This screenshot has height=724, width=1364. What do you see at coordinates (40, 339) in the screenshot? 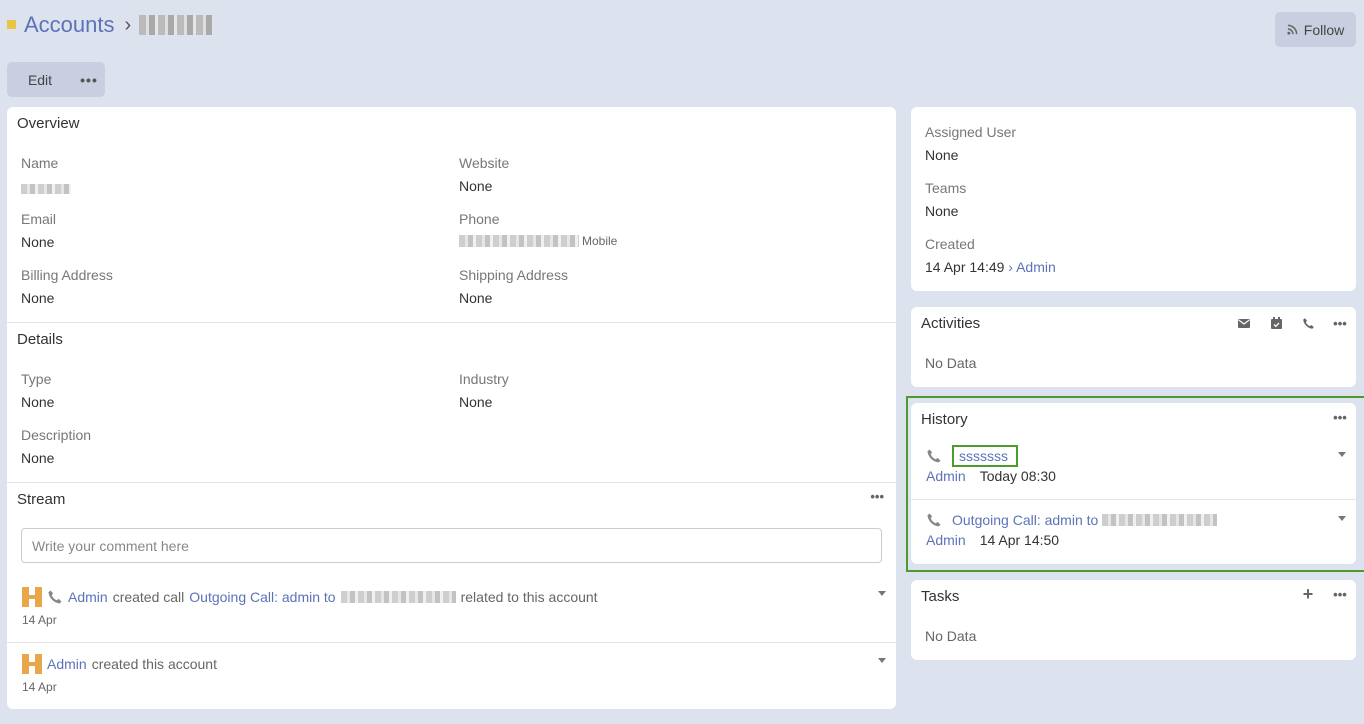
I see `details-title: Details` at bounding box center [40, 339].